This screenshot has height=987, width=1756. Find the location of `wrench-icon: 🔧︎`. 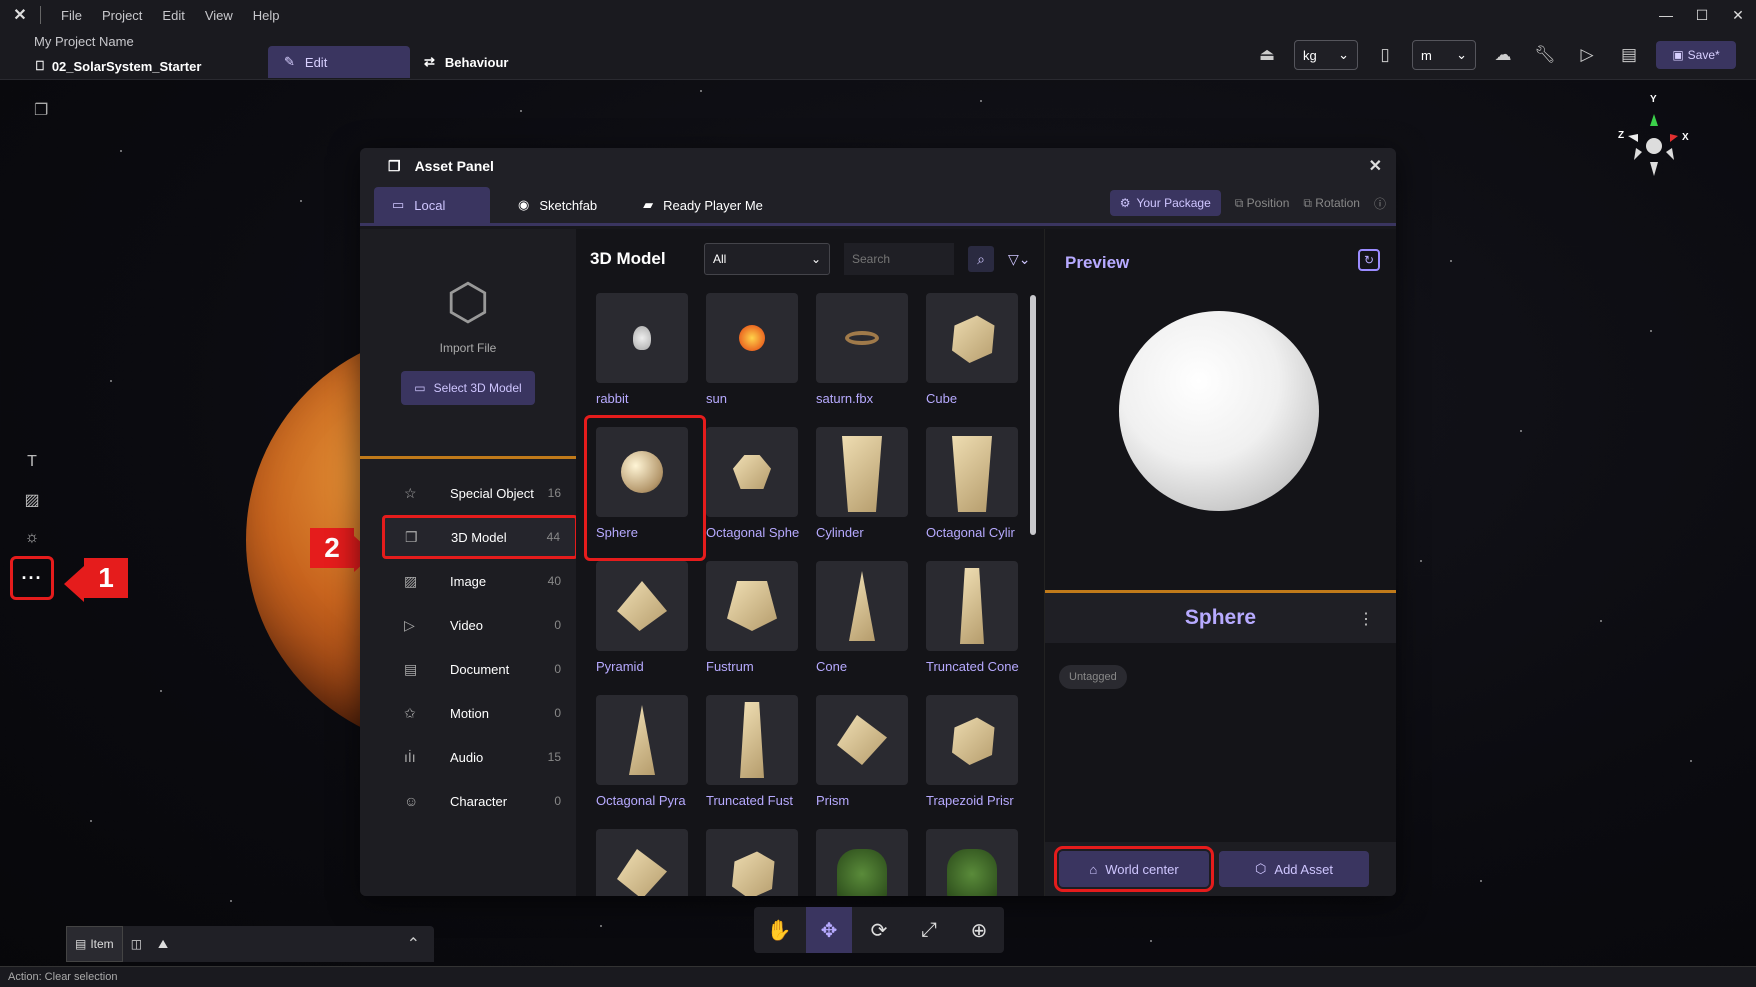

wrench-icon: 🔧︎ is located at coordinates (1545, 55).